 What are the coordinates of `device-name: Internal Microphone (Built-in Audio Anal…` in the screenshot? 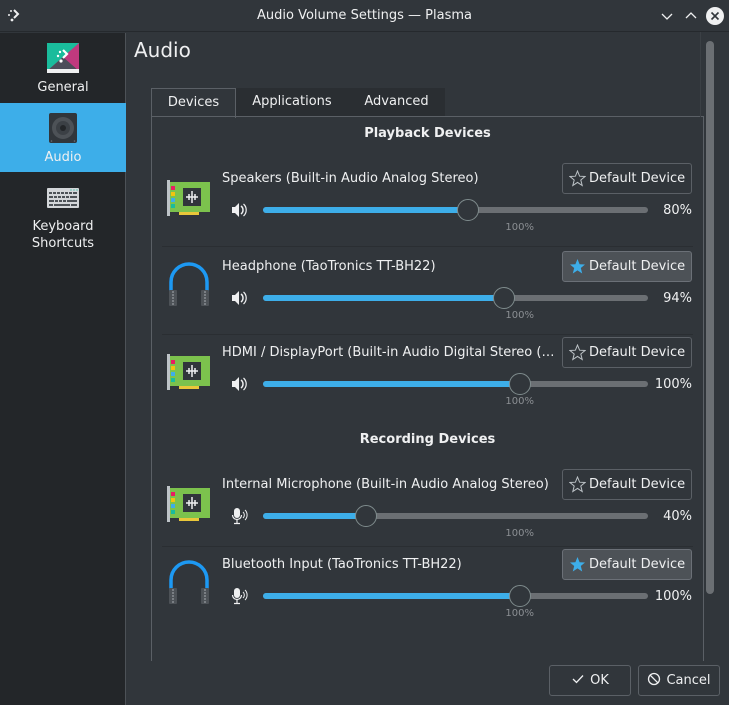 It's located at (385, 484).